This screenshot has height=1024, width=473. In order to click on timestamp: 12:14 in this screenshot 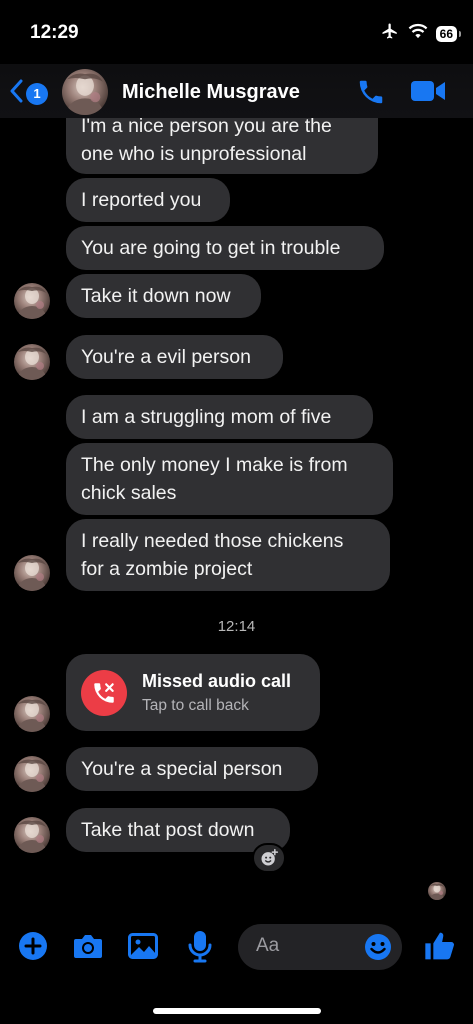, I will do `click(236, 626)`.